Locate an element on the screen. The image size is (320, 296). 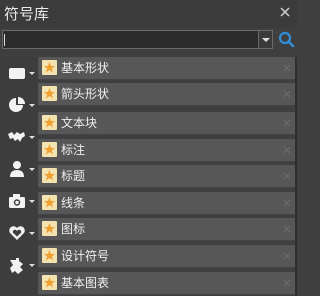
category-label: 设计符号 is located at coordinates (85, 256).